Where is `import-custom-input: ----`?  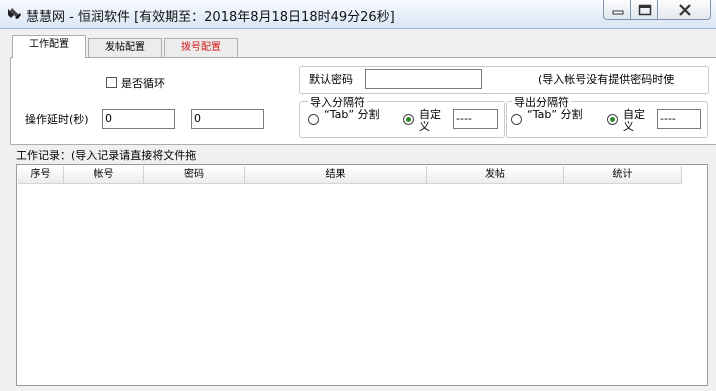
import-custom-input: ---- is located at coordinates (475, 119).